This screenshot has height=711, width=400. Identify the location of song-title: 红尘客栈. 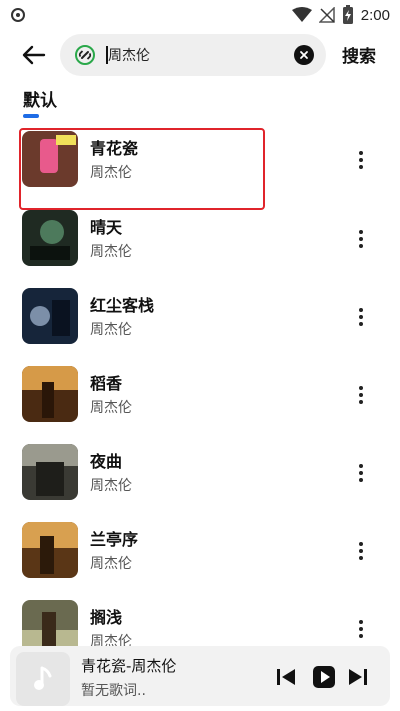
(122, 305).